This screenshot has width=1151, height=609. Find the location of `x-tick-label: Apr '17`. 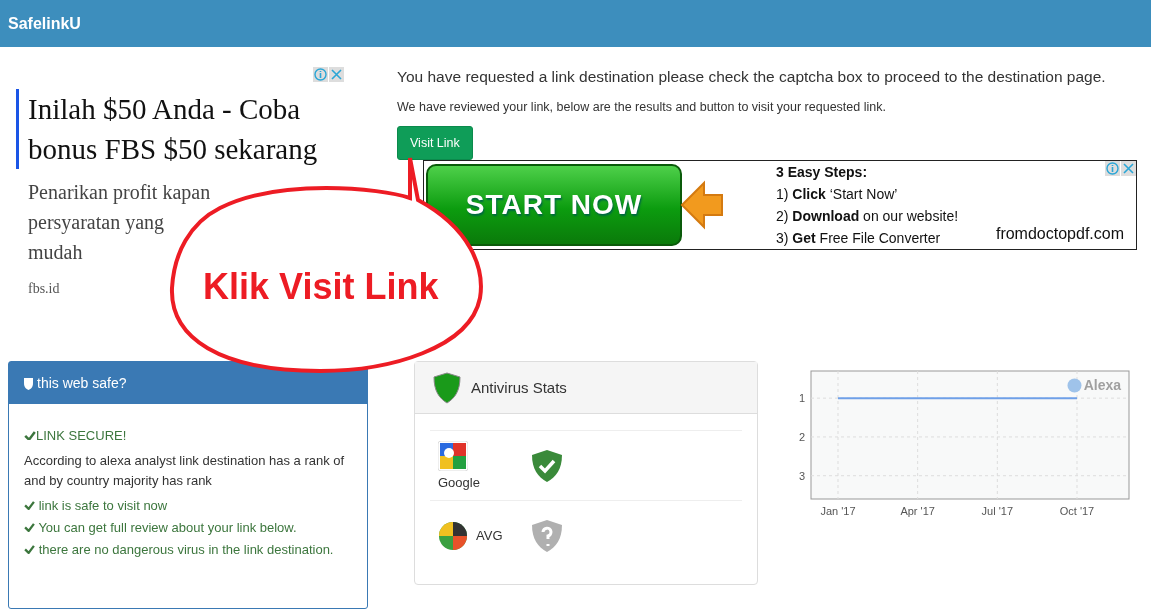

x-tick-label: Apr '17 is located at coordinates (917, 511).